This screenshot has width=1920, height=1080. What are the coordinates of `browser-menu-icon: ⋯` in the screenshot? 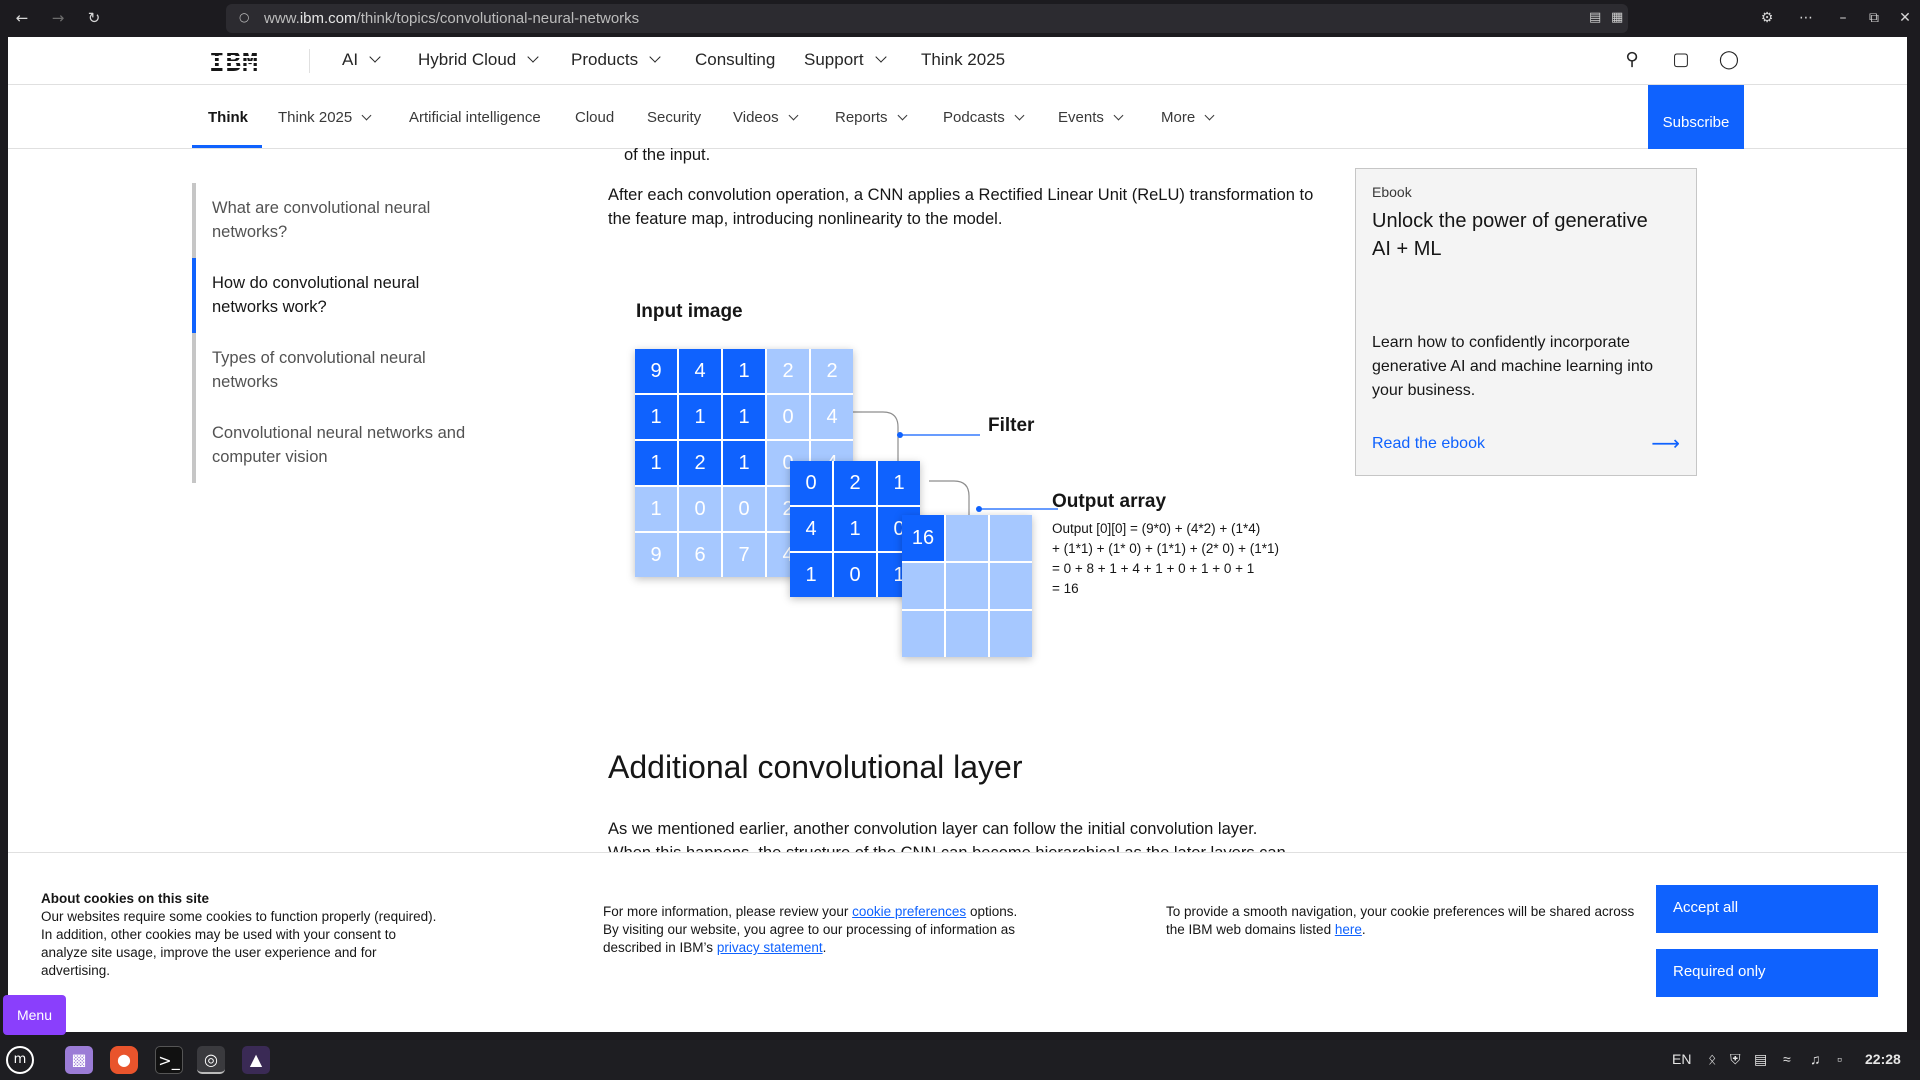 It's located at (1806, 18).